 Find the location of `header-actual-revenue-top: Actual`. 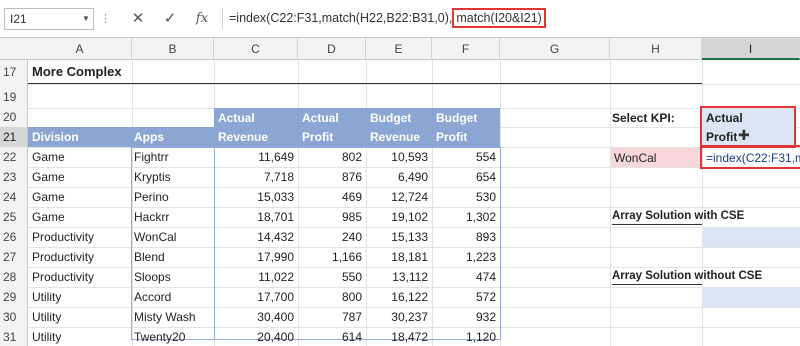

header-actual-revenue-top: Actual is located at coordinates (236, 118).